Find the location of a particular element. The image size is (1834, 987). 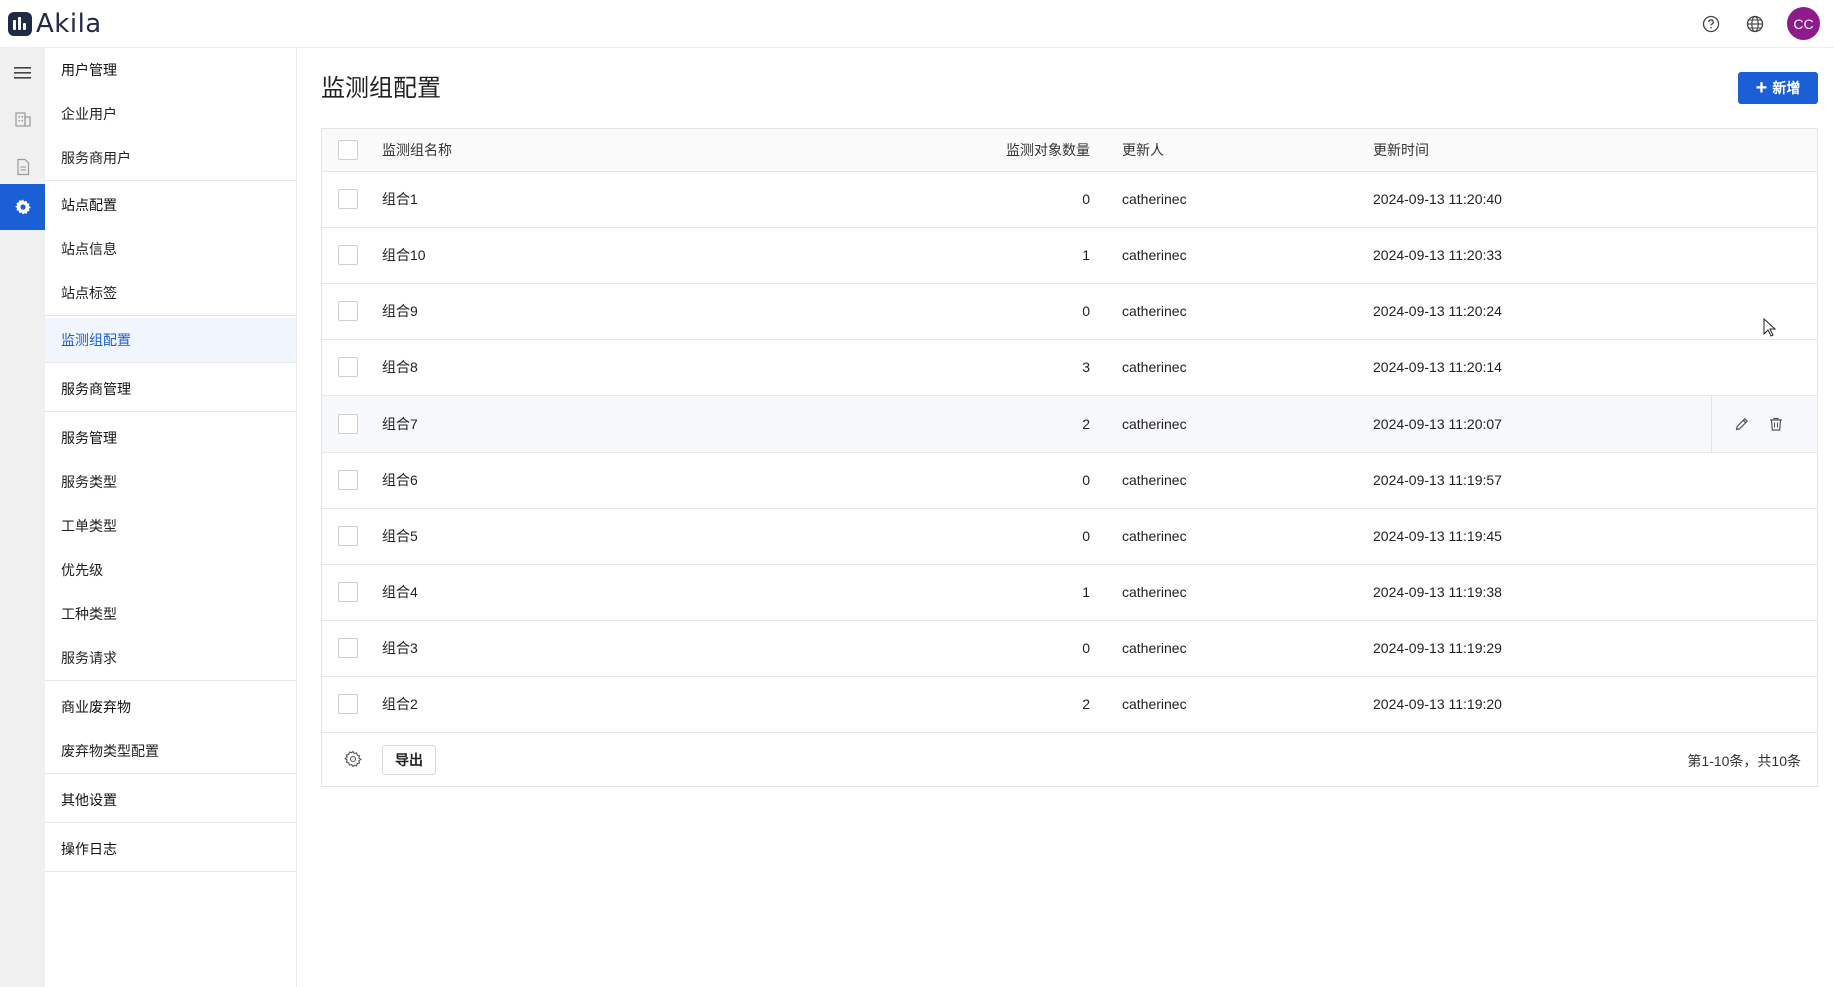

table-header-row: 监测组名称 监测对象数量 更新人 更新时间 is located at coordinates (1069, 150).